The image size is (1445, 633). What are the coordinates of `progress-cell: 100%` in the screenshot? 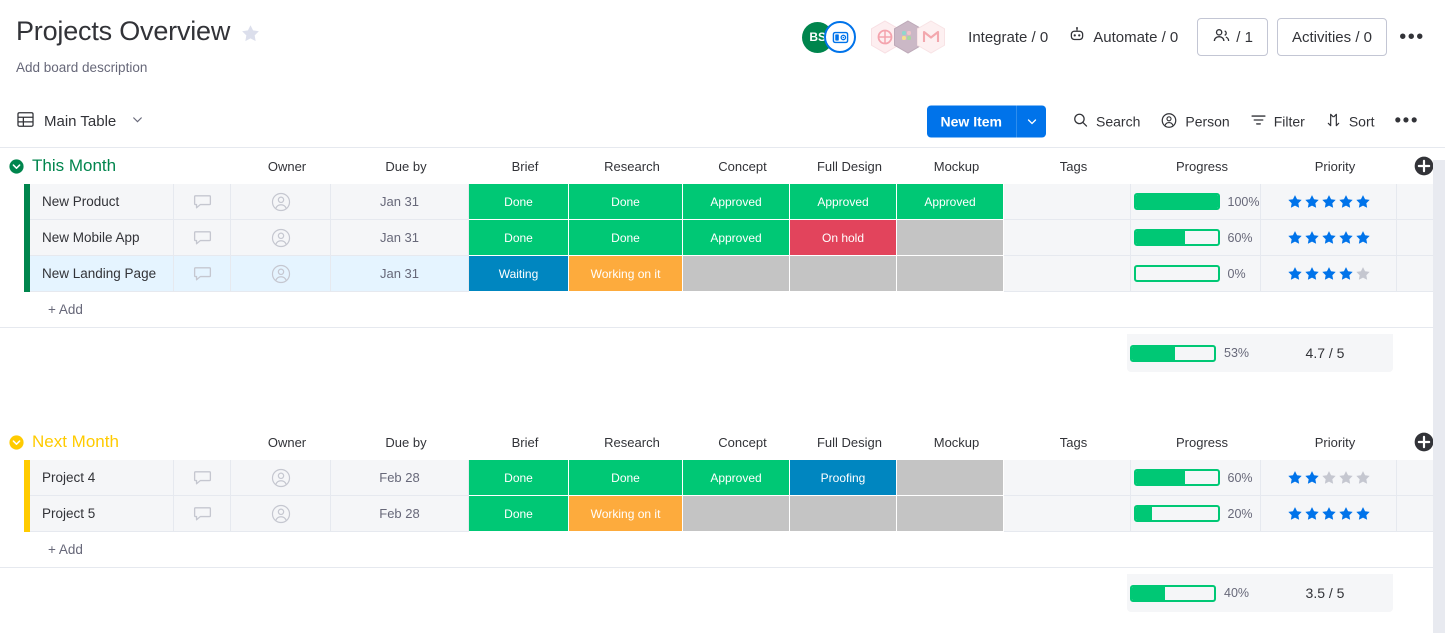 It's located at (1196, 202).